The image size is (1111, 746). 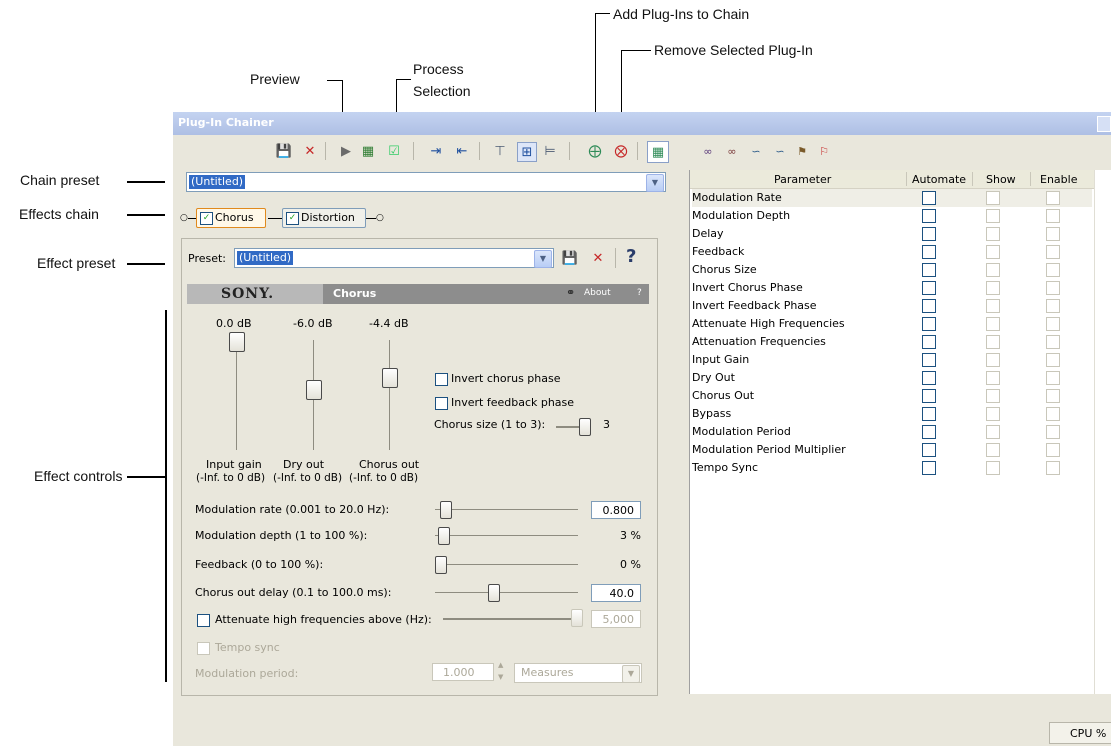 I want to click on chain-item-chorus: ✓ Chorus, so click(x=231, y=218).